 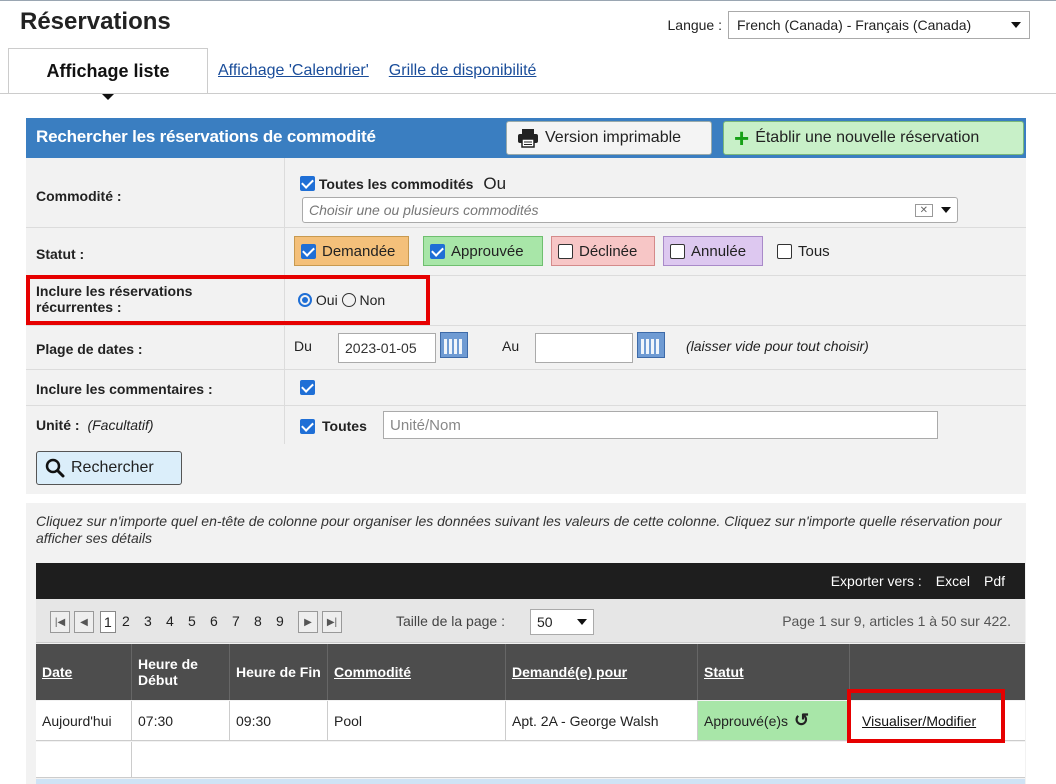 I want to click on page-link: 9, so click(x=280, y=621).